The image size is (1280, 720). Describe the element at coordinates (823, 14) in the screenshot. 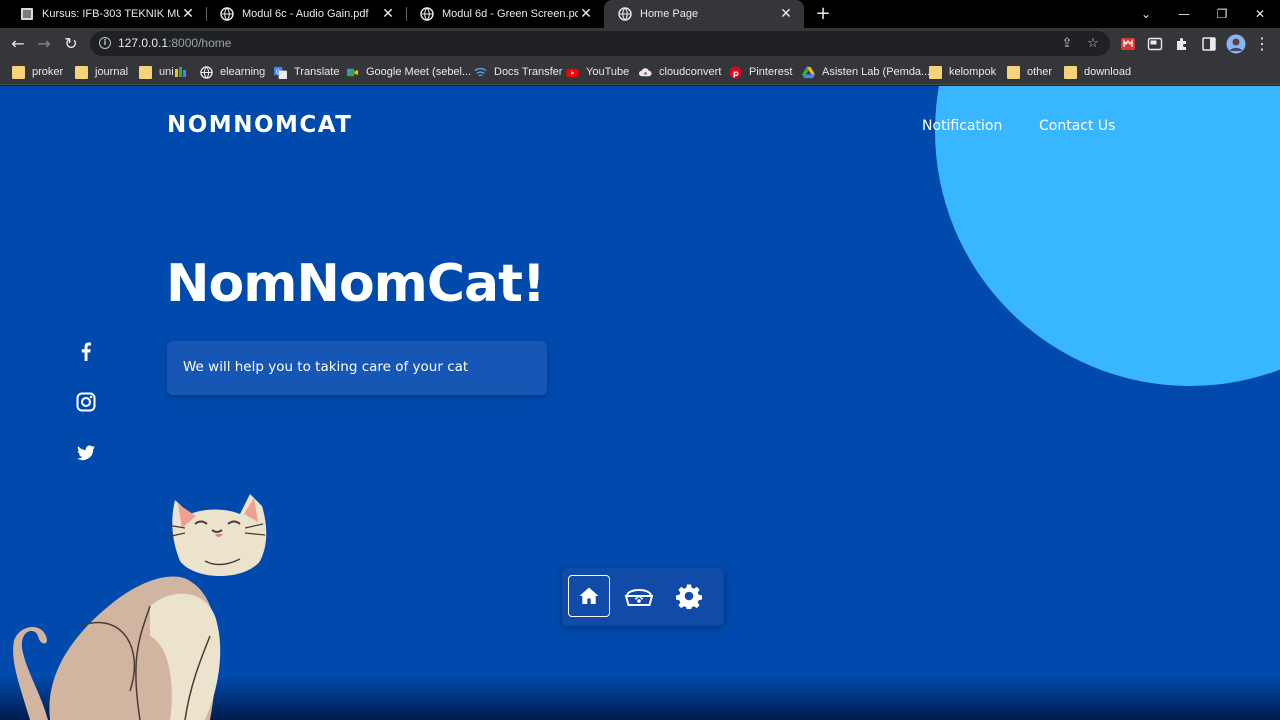

I see `new-tab-button: +` at that location.